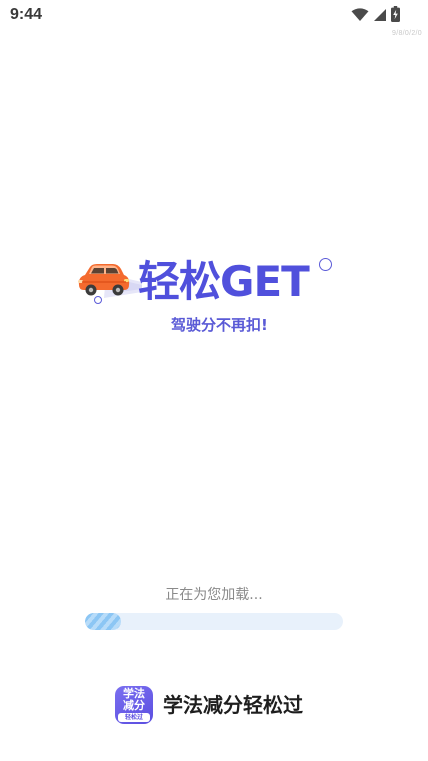 The width and height of the screenshot is (428, 761). I want to click on loading-progress-bar, so click(214, 621).